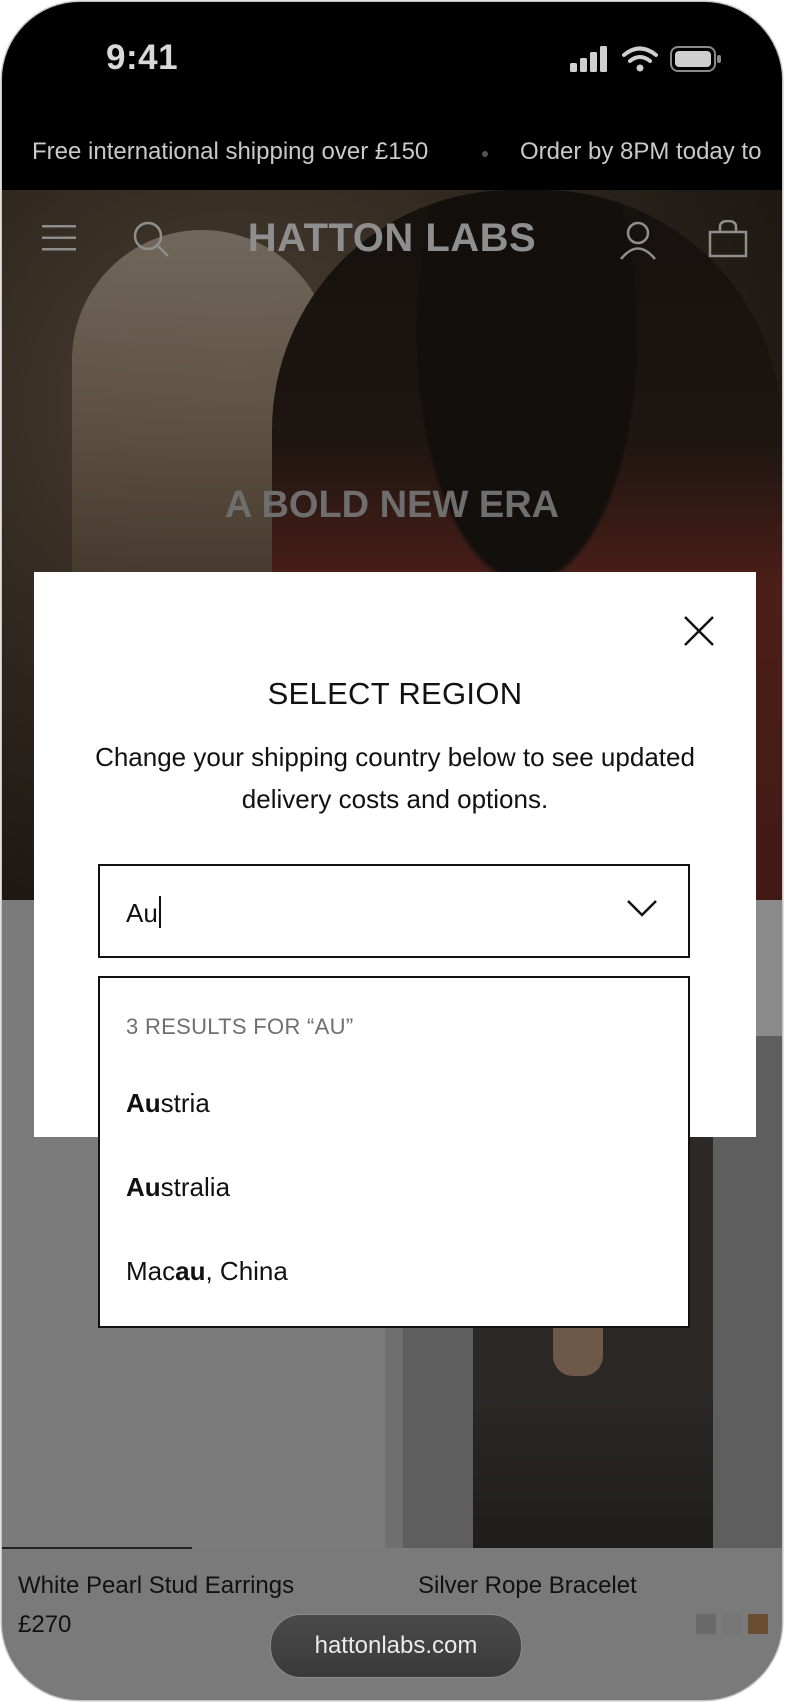 Image resolution: width=786 pixels, height=1704 pixels. I want to click on product-price: £270, so click(45, 1624).